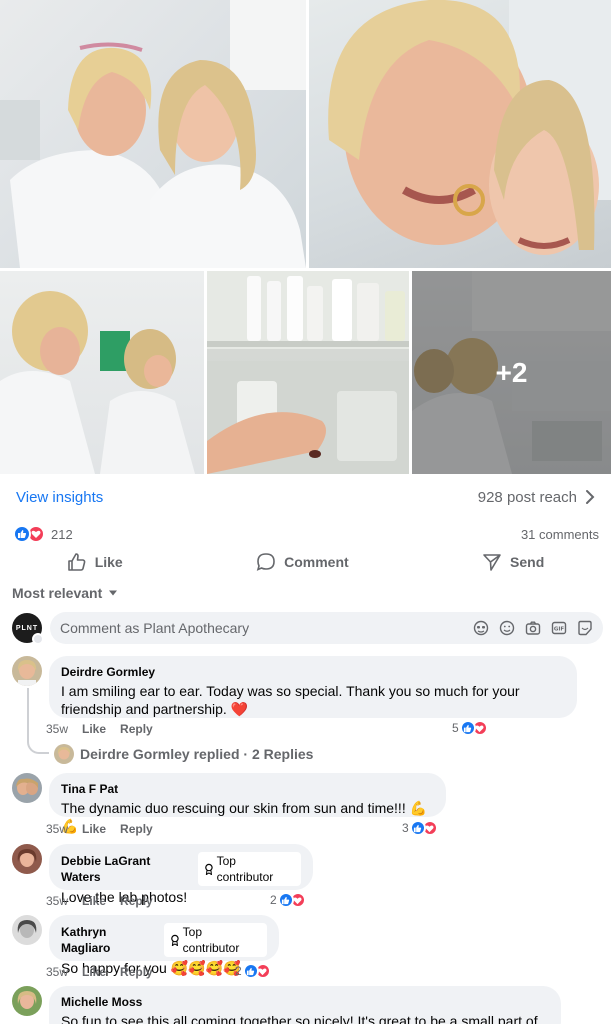 This screenshot has height=1024, width=611. What do you see at coordinates (527, 562) in the screenshot?
I see `send-button-label: Send` at bounding box center [527, 562].